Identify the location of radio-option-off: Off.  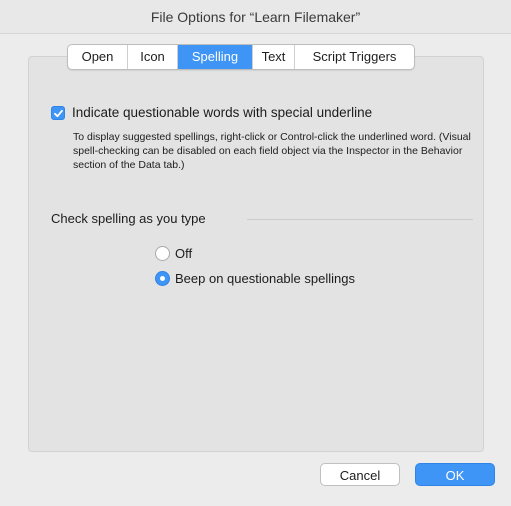
(173, 253).